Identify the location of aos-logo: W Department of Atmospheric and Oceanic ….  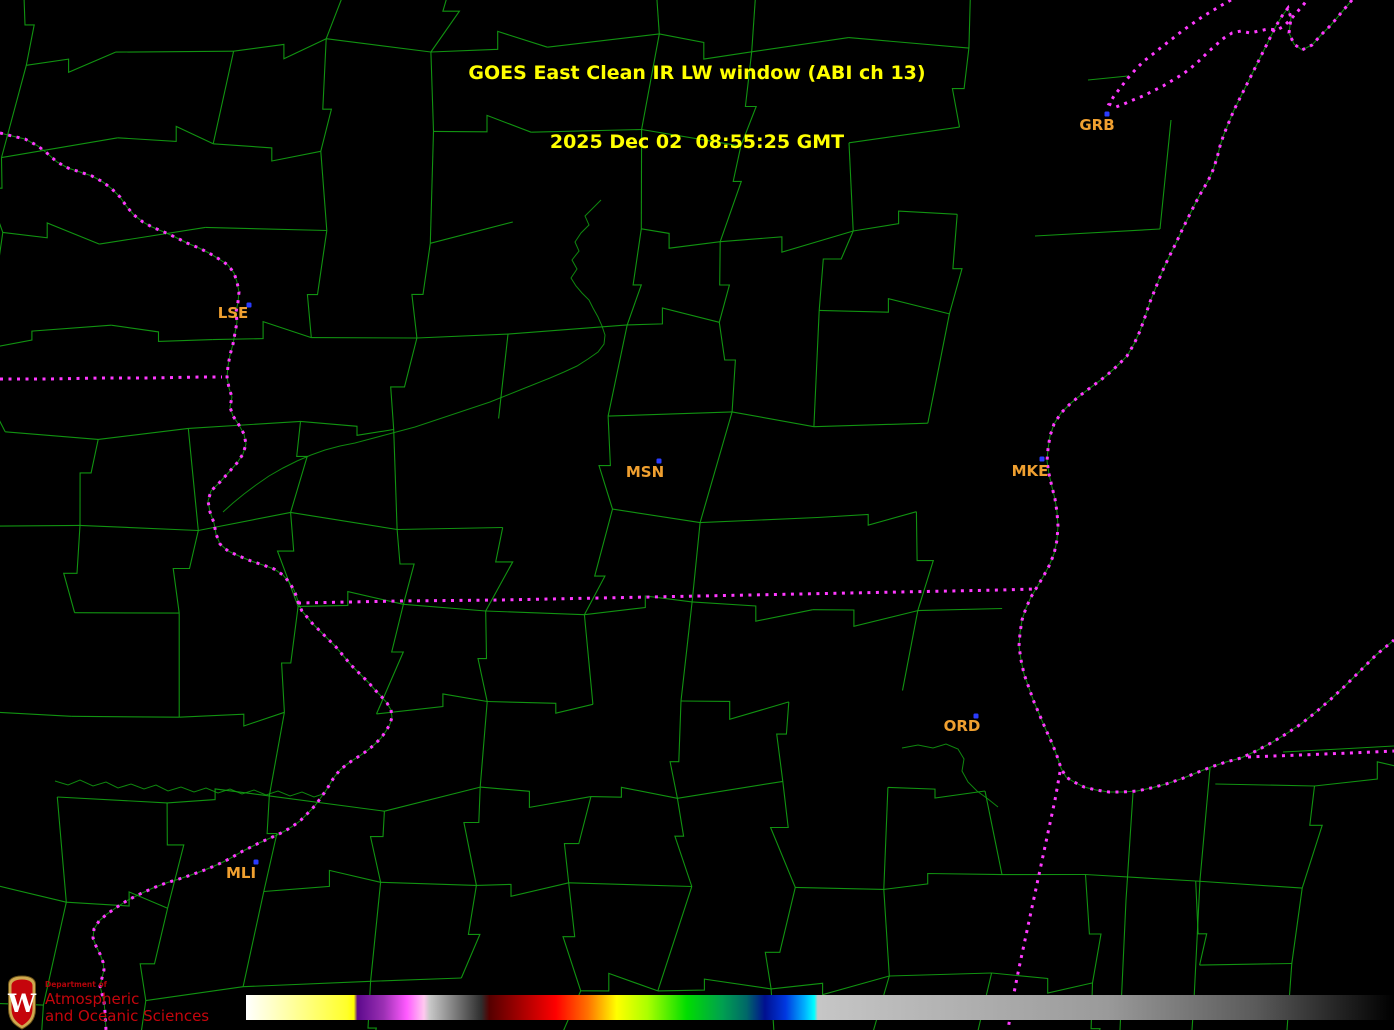
(107, 1002).